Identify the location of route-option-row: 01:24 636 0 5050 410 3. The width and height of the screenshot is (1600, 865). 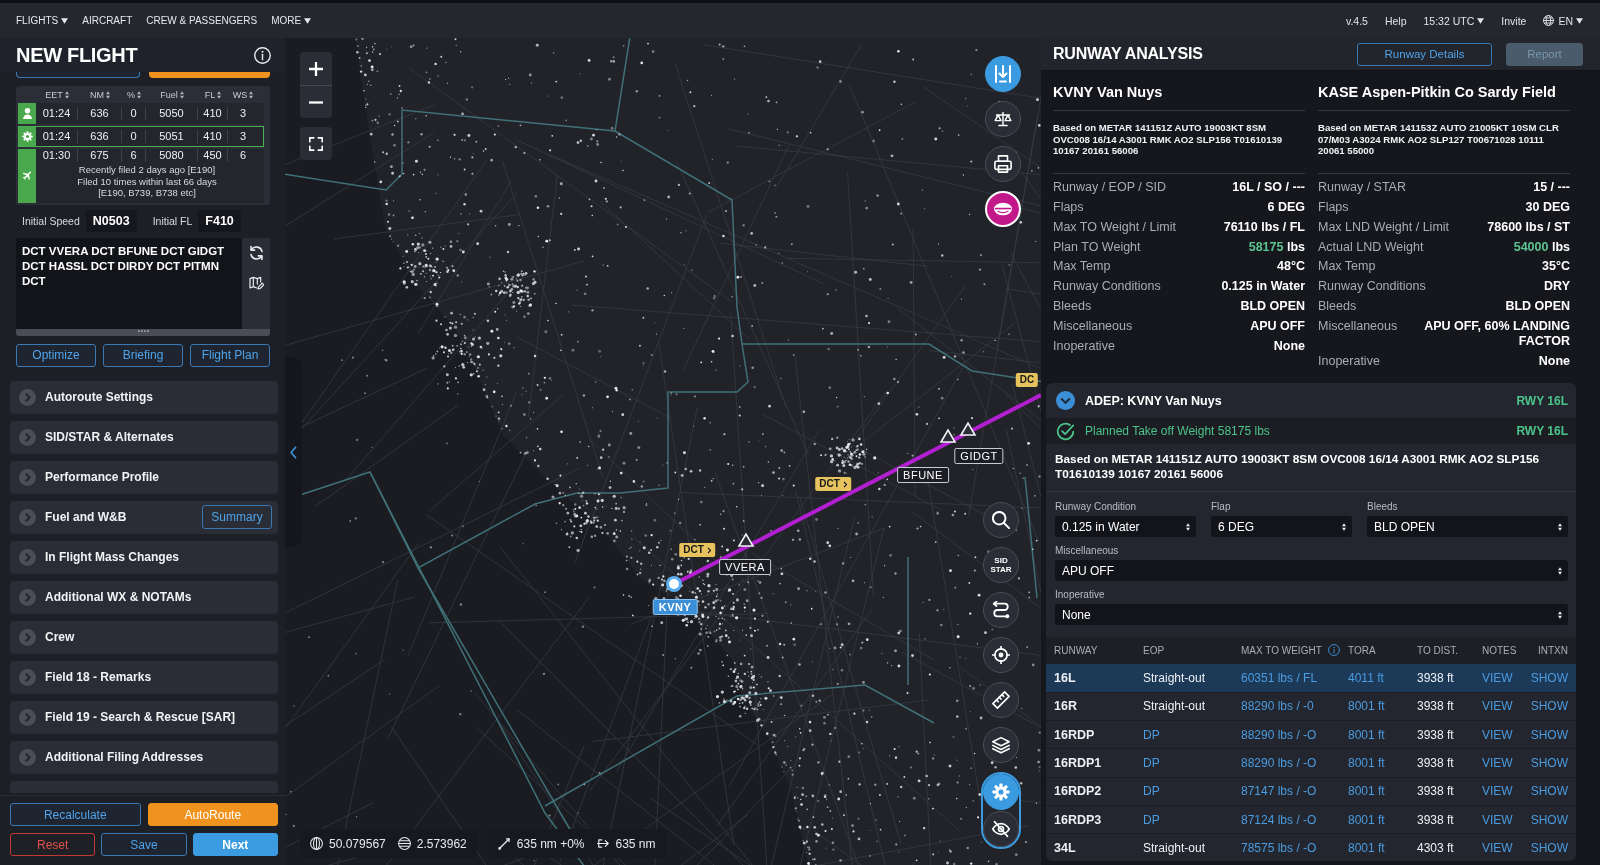
(141, 113).